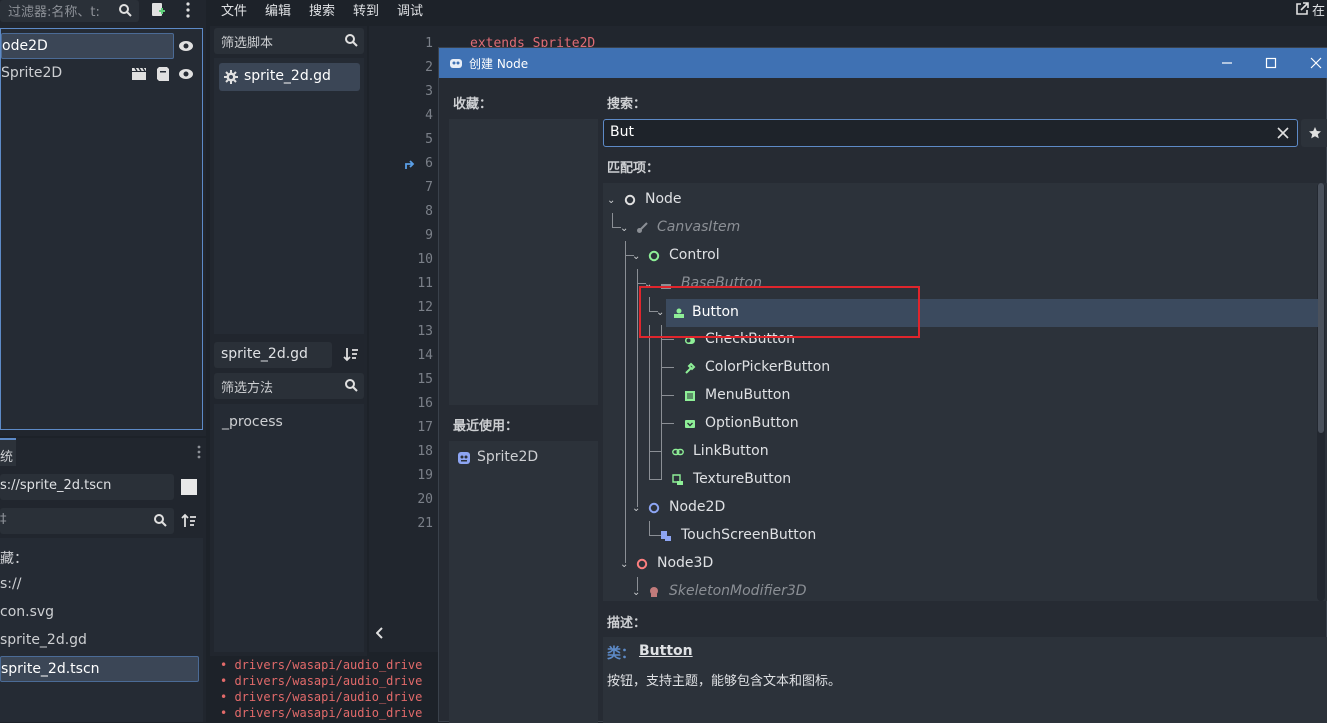 This screenshot has height=723, width=1327. Describe the element at coordinates (163, 74) in the screenshot. I see `script-icon` at that location.